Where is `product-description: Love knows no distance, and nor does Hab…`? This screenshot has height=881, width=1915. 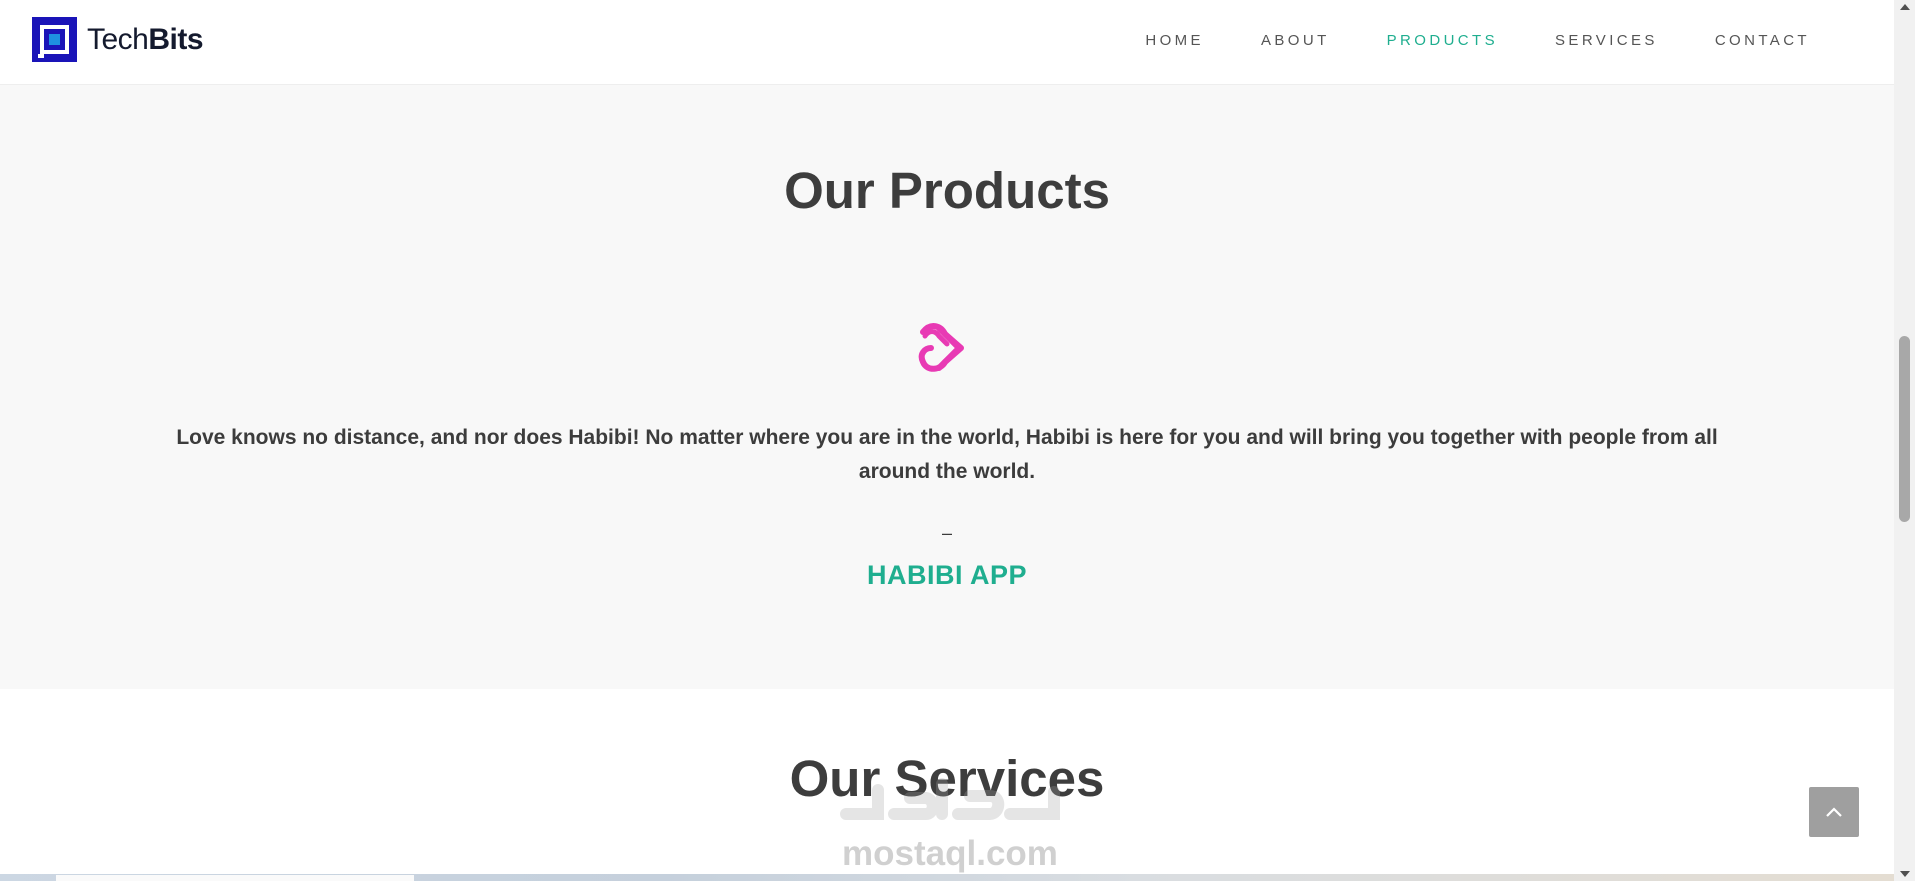 product-description: Love knows no distance, and nor does Hab… is located at coordinates (947, 454).